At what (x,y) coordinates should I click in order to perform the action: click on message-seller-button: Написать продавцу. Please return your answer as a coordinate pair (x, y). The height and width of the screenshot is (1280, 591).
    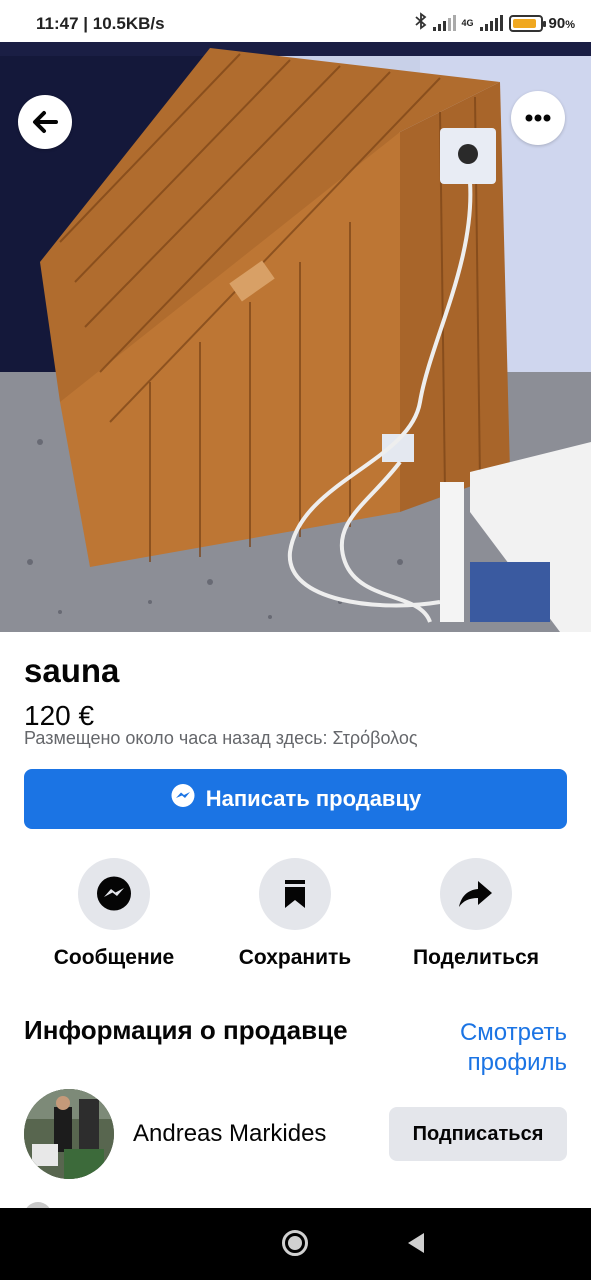
    Looking at the image, I should click on (295, 799).